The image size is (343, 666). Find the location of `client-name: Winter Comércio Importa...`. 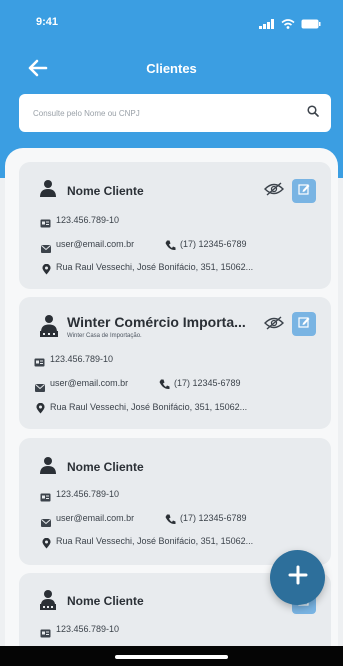

client-name: Winter Comércio Importa... is located at coordinates (156, 322).